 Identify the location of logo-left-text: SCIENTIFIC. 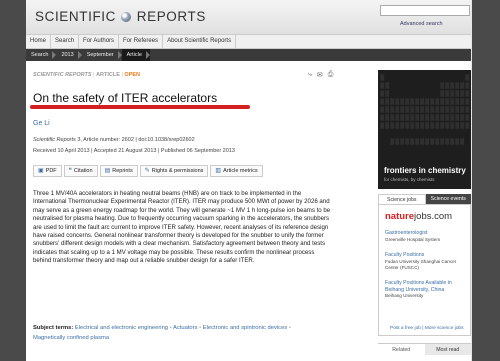
(76, 16).